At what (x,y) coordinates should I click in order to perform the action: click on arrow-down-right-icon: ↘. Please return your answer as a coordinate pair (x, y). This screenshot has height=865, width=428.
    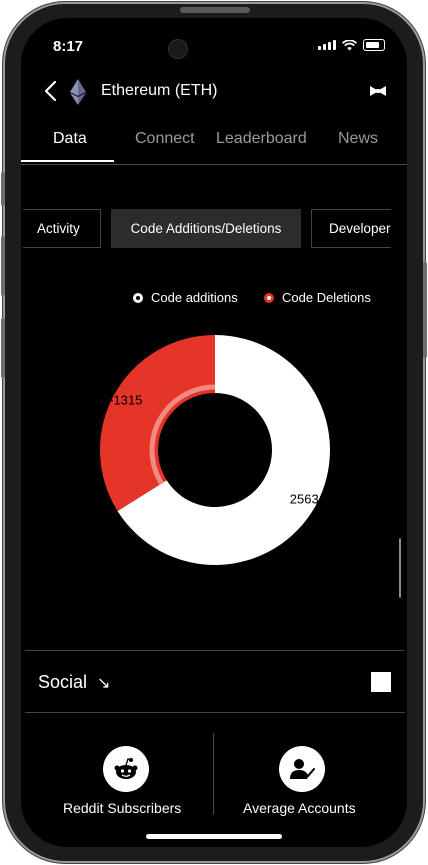
    Looking at the image, I should click on (104, 683).